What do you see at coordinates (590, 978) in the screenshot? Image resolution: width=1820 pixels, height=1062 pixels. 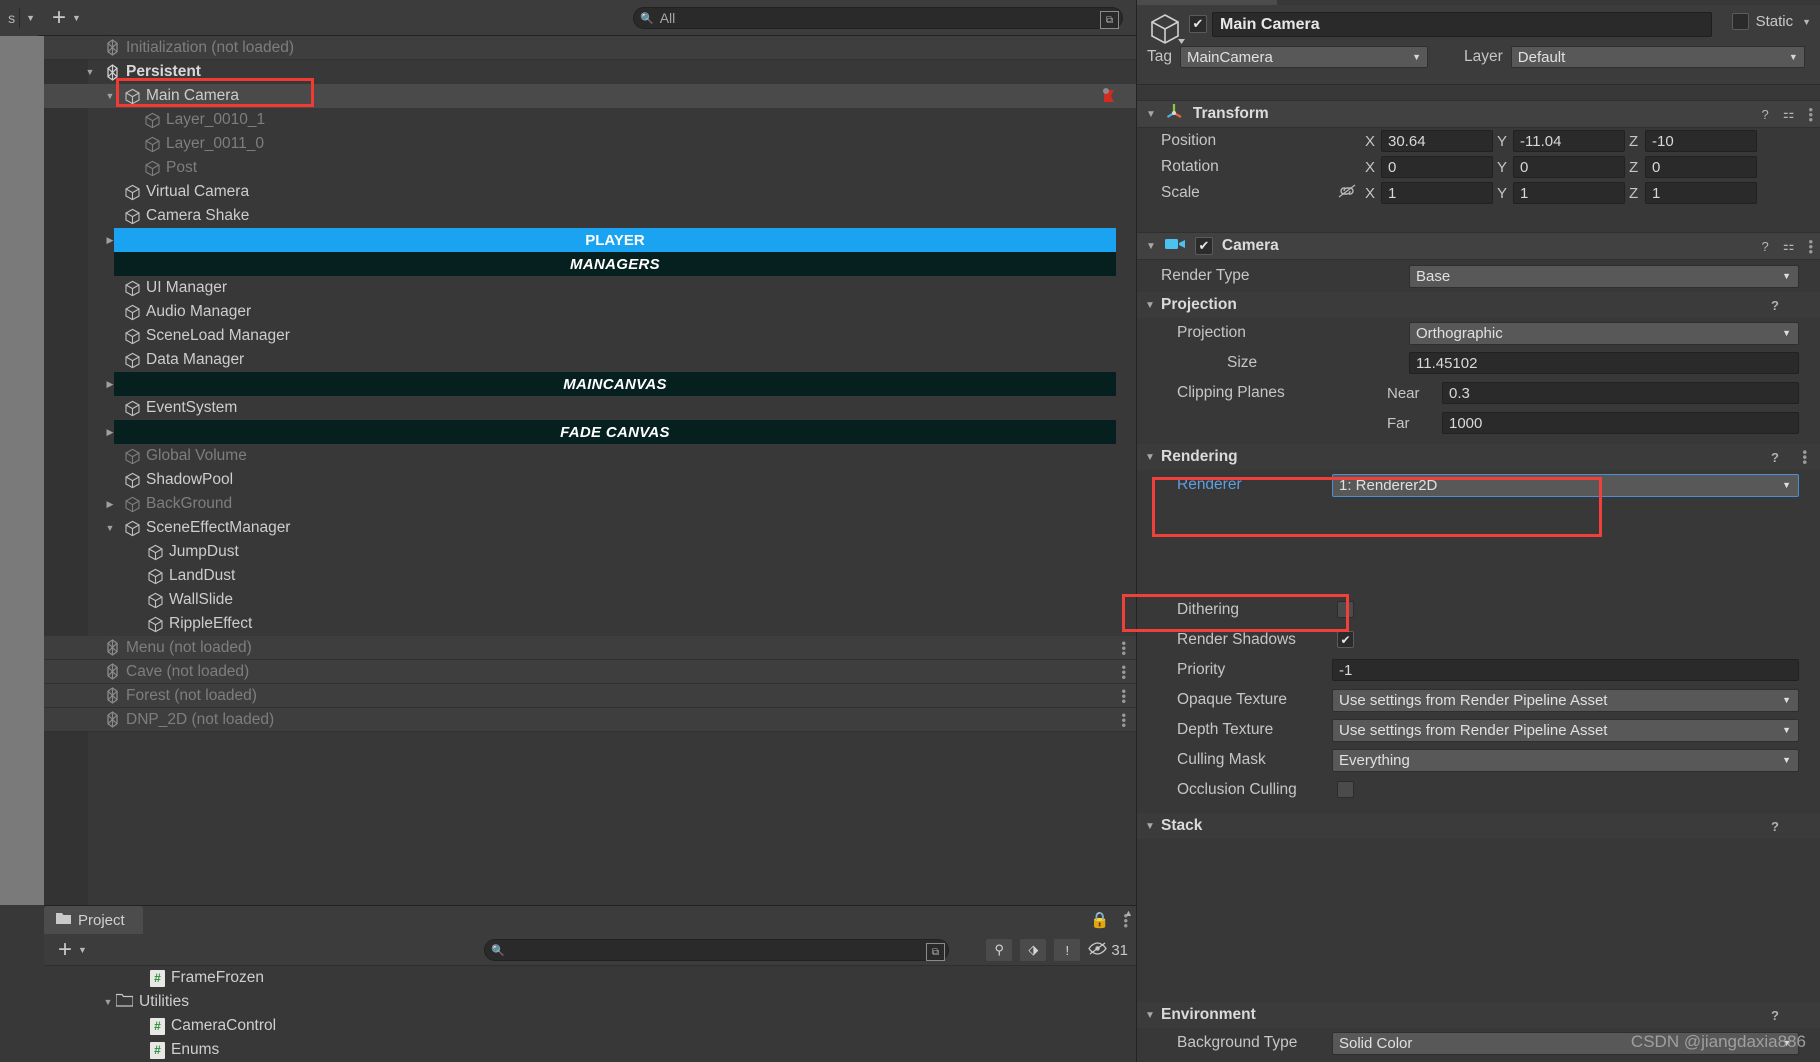 I see `project-row: # FrameFrozen` at bounding box center [590, 978].